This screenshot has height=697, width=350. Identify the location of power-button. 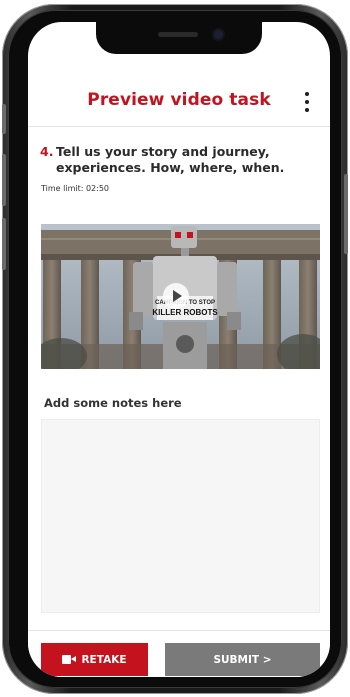
(346, 214).